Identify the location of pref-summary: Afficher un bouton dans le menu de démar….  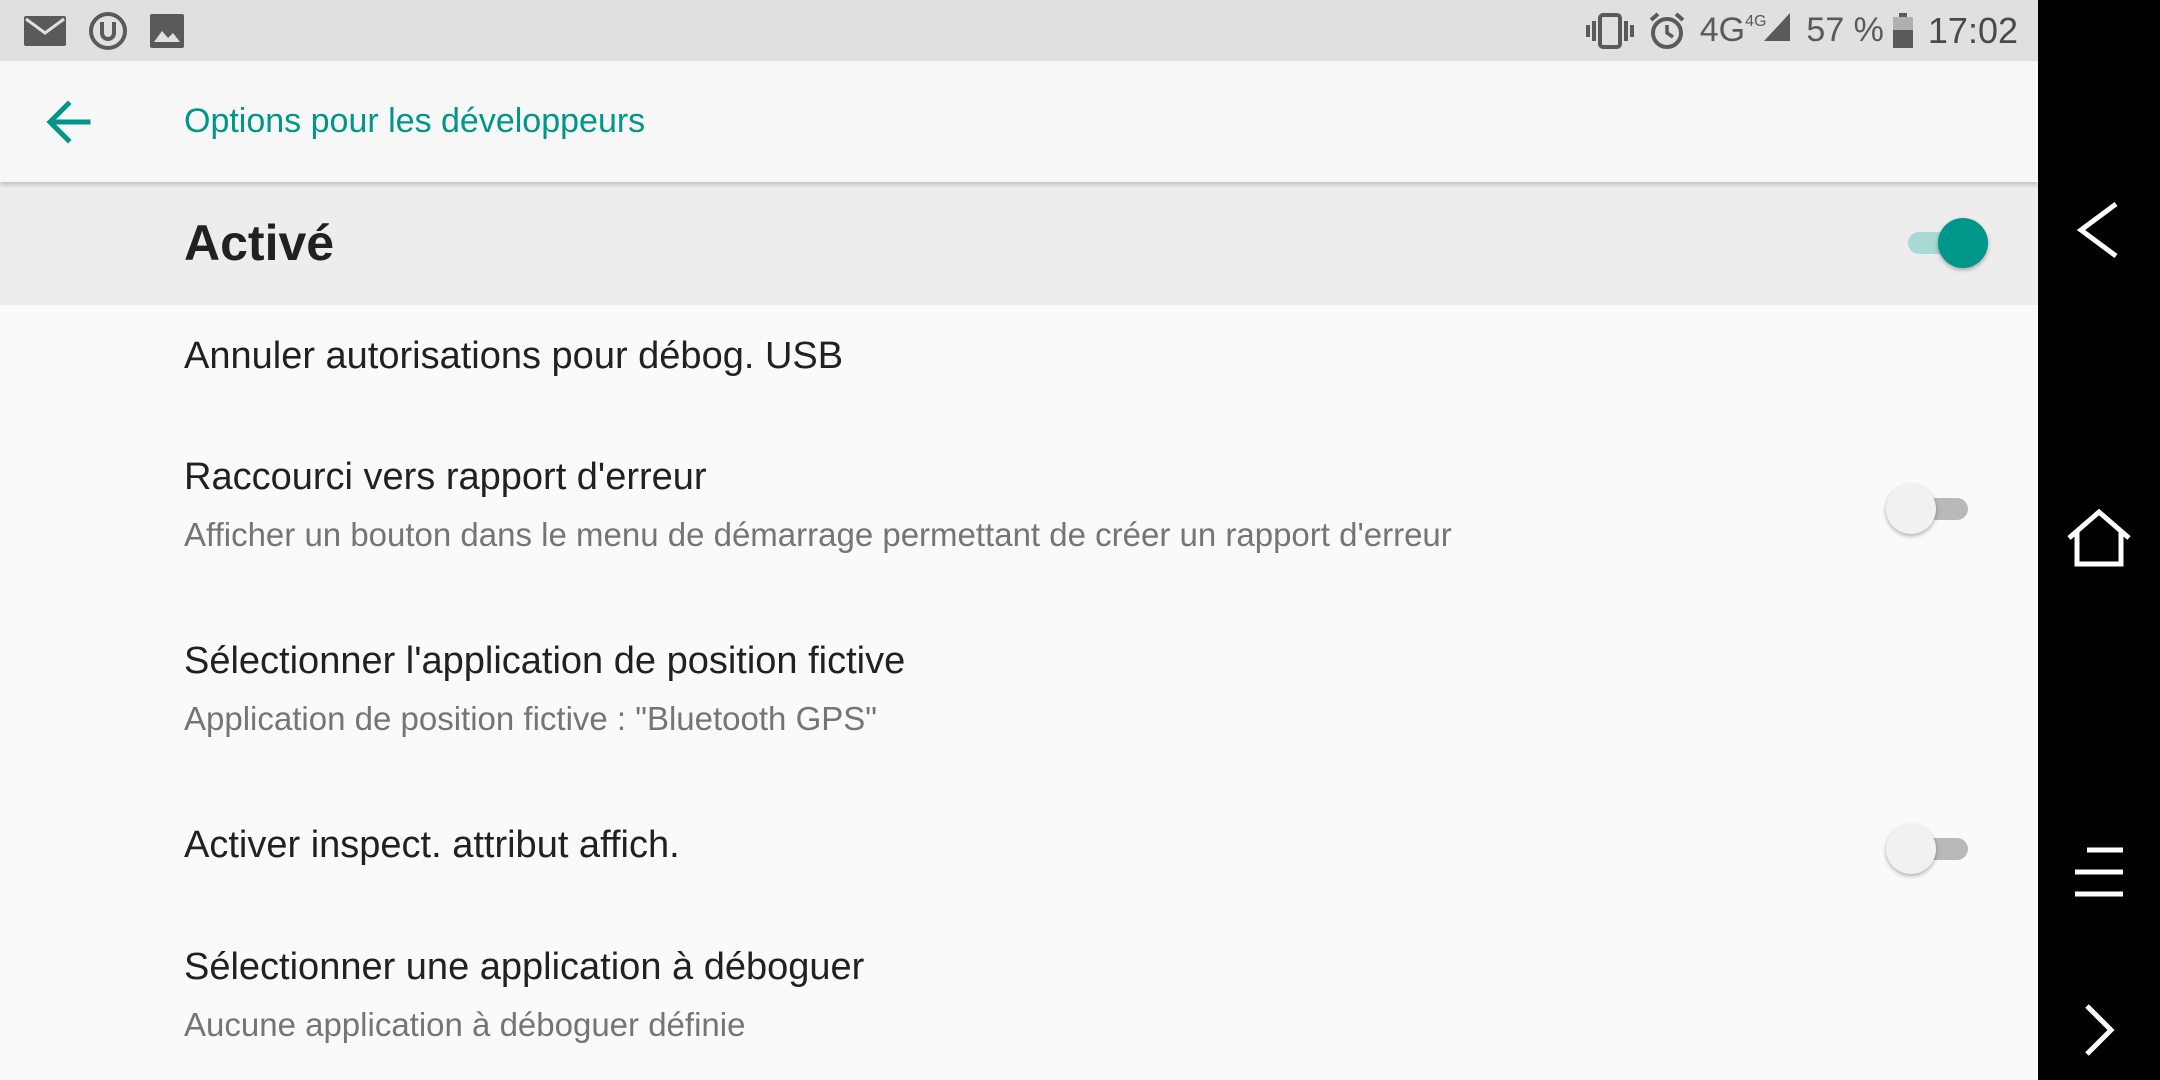
(818, 534).